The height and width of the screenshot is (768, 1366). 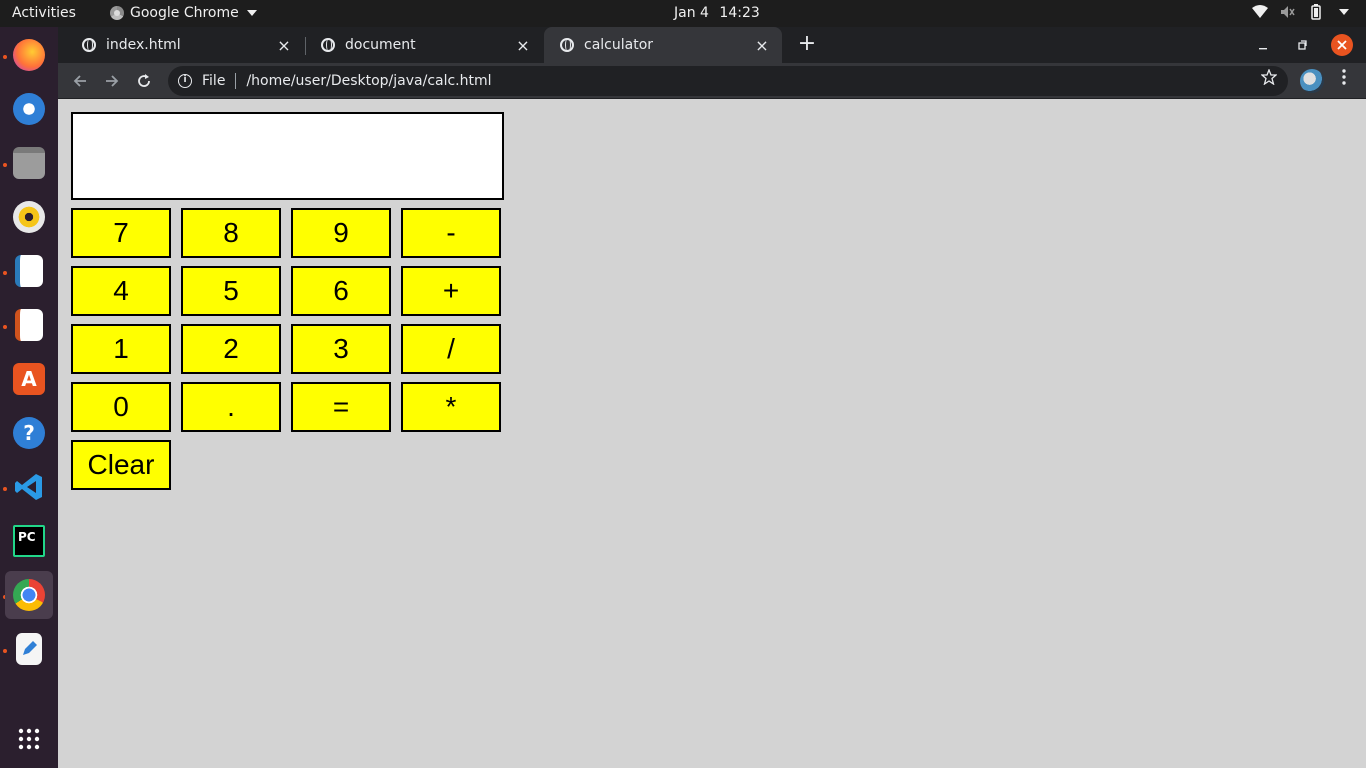 What do you see at coordinates (231, 349) in the screenshot?
I see `key-2: 2` at bounding box center [231, 349].